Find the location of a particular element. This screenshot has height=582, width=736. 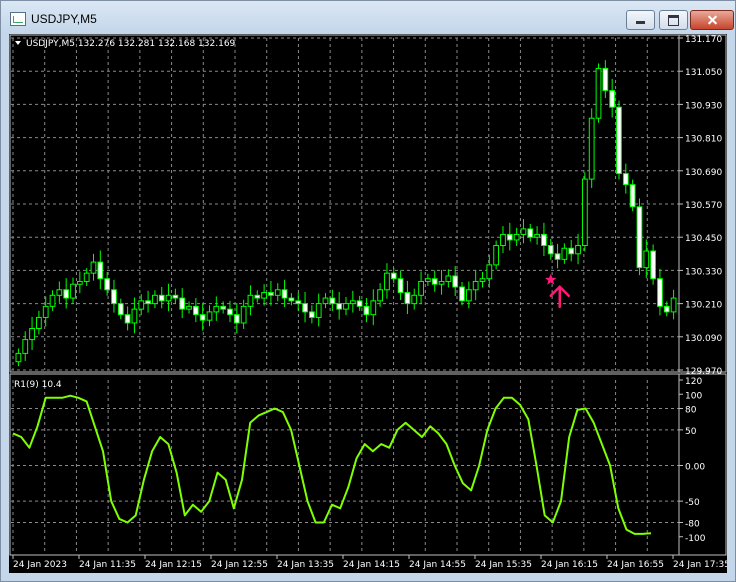

close-button is located at coordinates (712, 20).